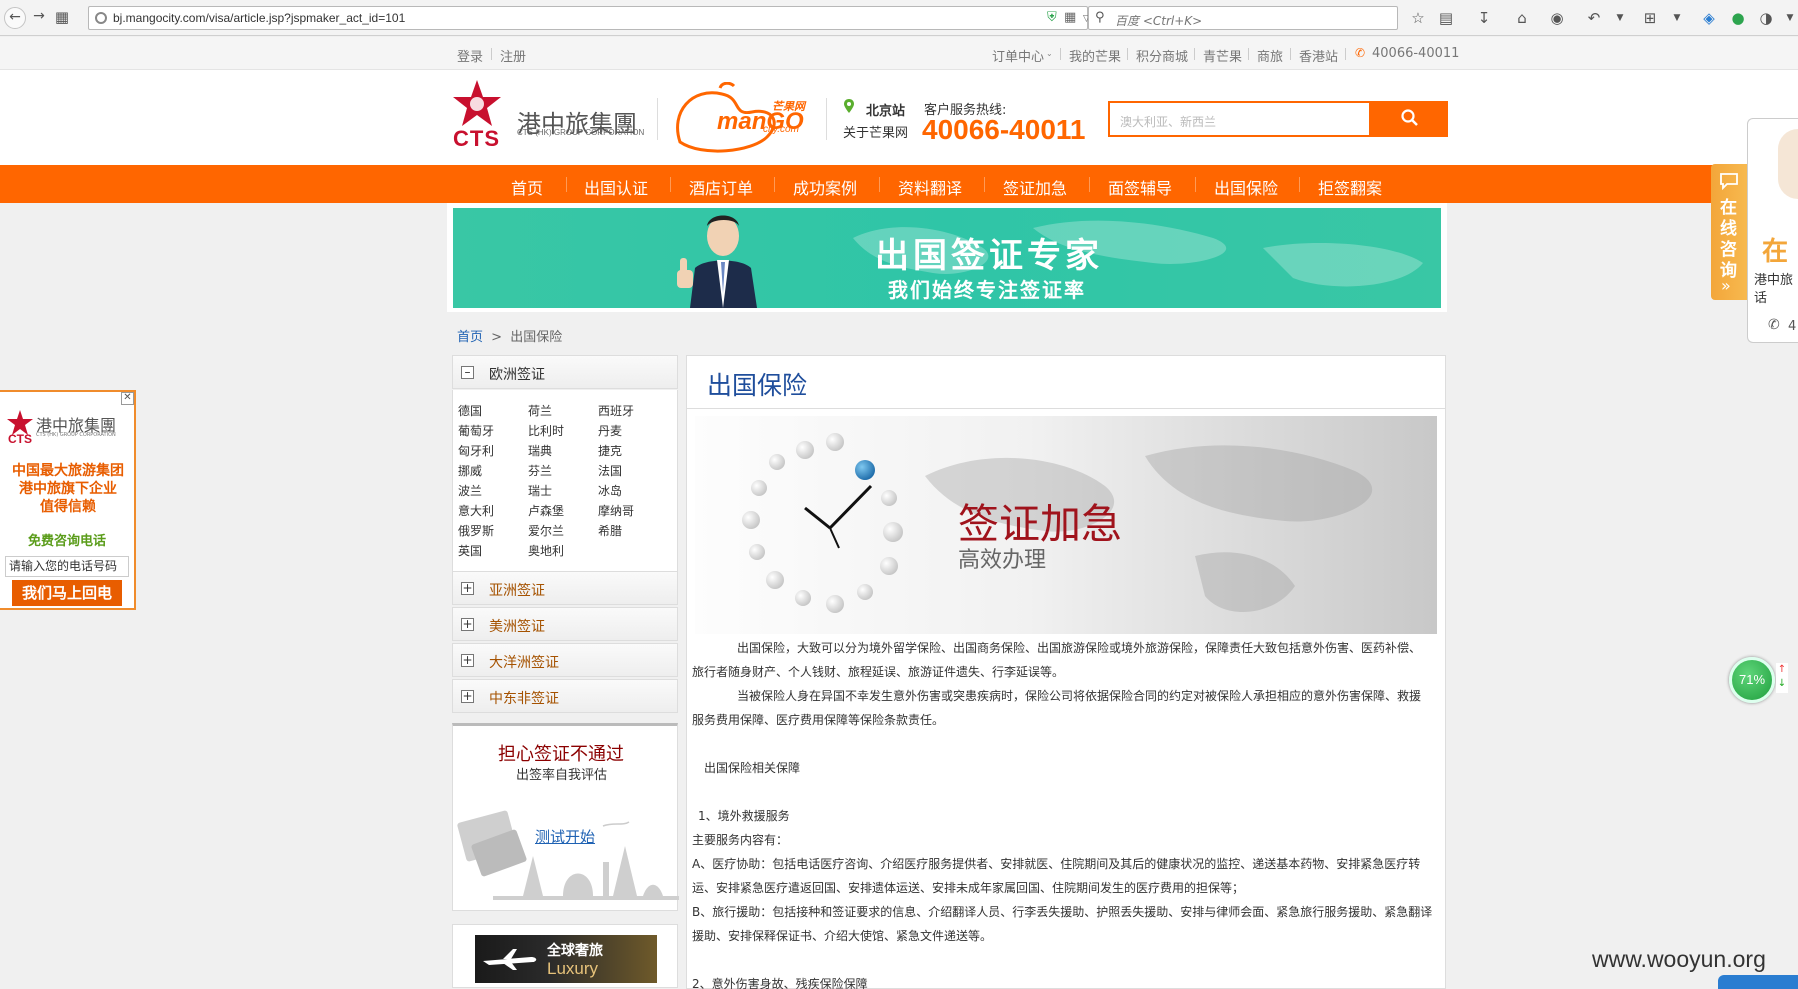  I want to click on country-link: 俄罗斯, so click(476, 530).